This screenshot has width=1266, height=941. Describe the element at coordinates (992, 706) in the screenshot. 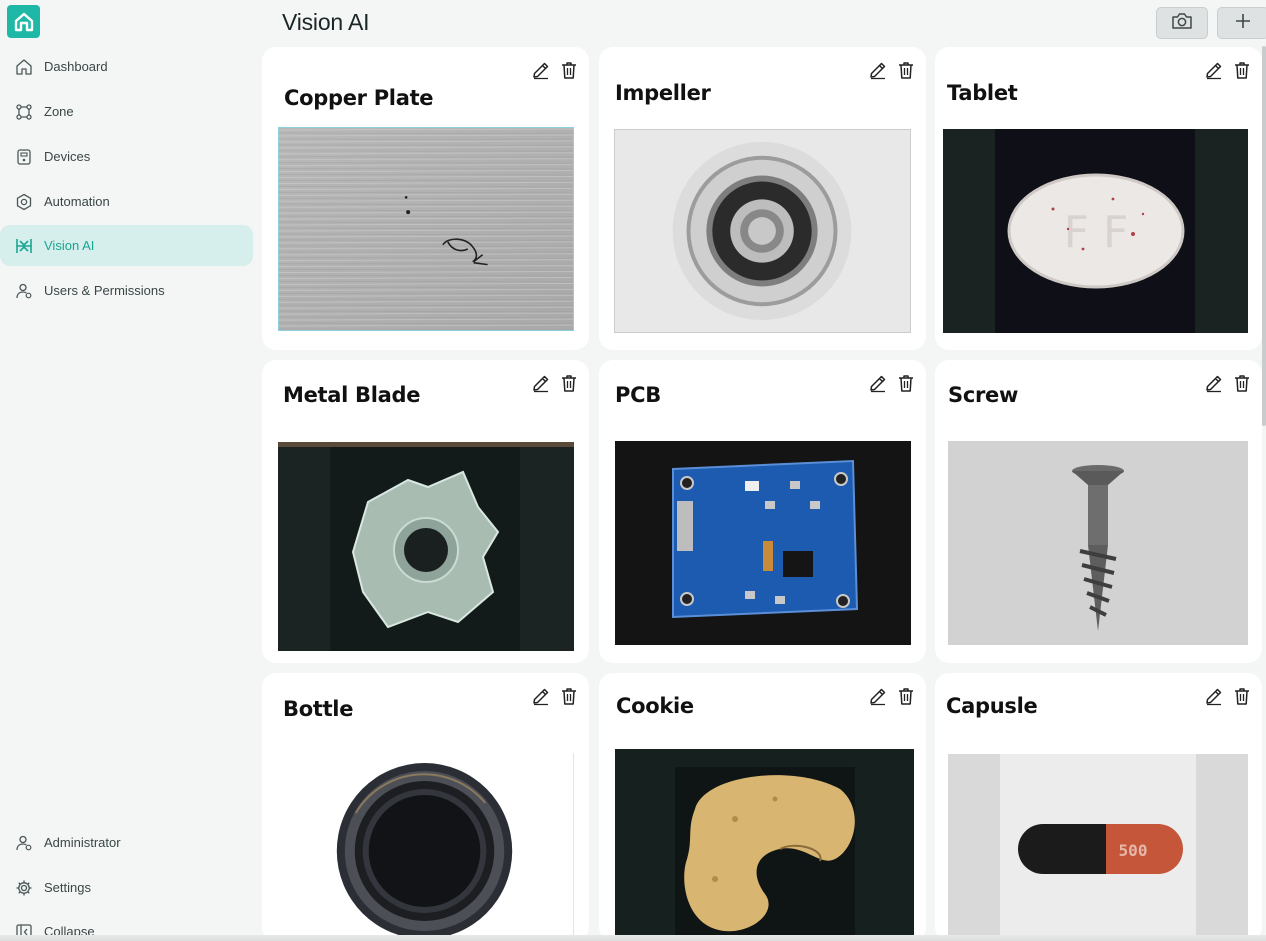

I see `card-title: Capusle` at that location.